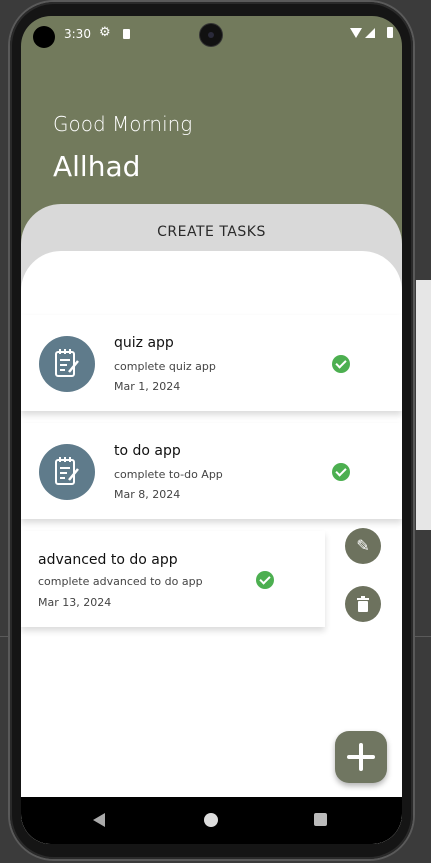  Describe the element at coordinates (120, 581) in the screenshot. I see `task-description: complete advanced to do app` at that location.